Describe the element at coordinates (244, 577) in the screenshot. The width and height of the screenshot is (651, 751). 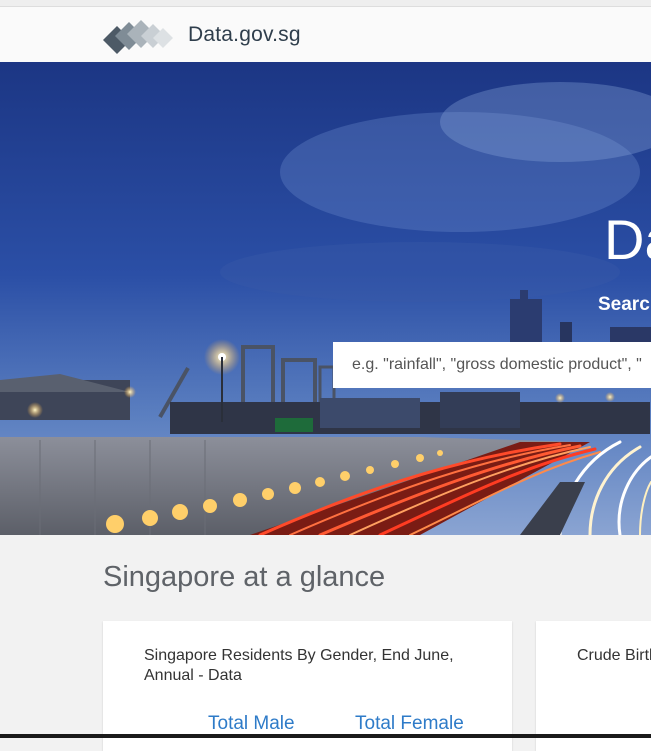
I see `section-title: Singapore at a glance` at that location.